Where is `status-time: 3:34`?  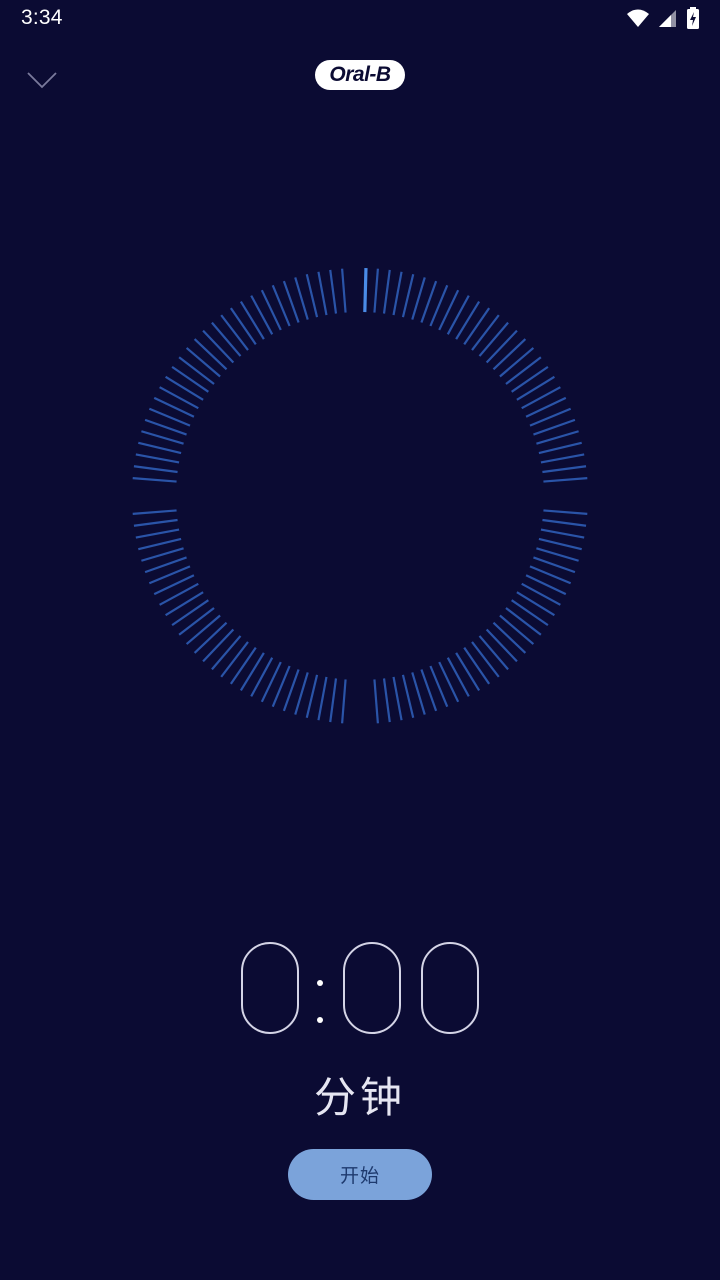 status-time: 3:34 is located at coordinates (42, 17).